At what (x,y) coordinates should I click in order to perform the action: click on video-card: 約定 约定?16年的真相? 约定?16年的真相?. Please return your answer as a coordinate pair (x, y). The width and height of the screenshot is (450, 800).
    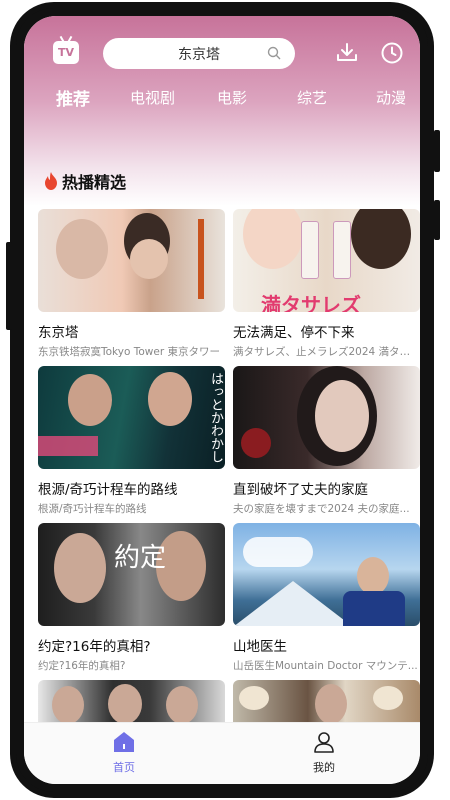
    Looking at the image, I should click on (131, 598).